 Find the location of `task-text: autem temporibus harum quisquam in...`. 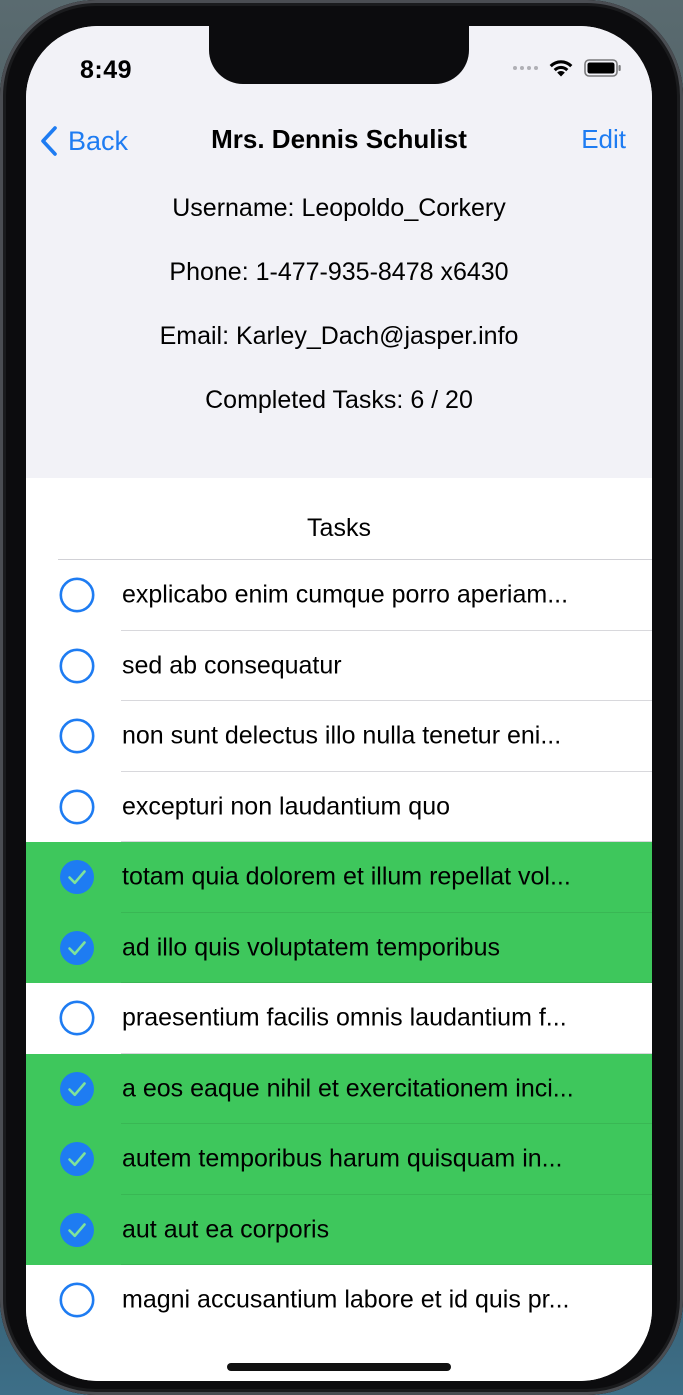

task-text: autem temporibus harum quisquam in... is located at coordinates (342, 1158).